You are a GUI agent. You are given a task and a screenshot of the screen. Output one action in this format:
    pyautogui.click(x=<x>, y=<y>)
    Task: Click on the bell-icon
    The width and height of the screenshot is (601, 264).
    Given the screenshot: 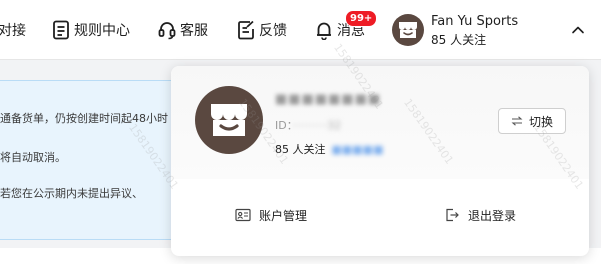 What is the action you would take?
    pyautogui.click(x=324, y=30)
    